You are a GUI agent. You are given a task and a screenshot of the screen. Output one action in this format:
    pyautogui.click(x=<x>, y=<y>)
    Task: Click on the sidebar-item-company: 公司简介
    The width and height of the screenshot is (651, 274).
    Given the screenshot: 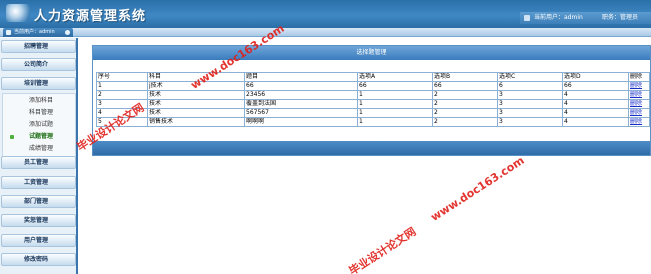 What is the action you would take?
    pyautogui.click(x=38, y=64)
    